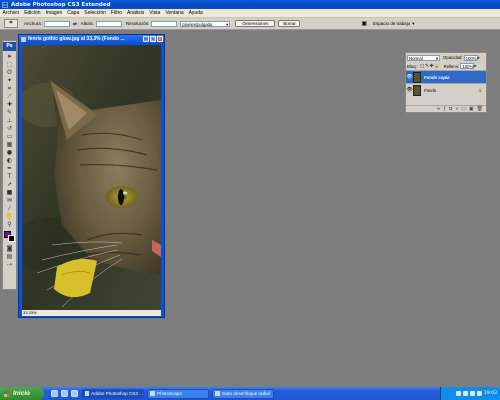  Describe the element at coordinates (9, 96) in the screenshot. I see `slice-tool-icon: ⟋` at that location.